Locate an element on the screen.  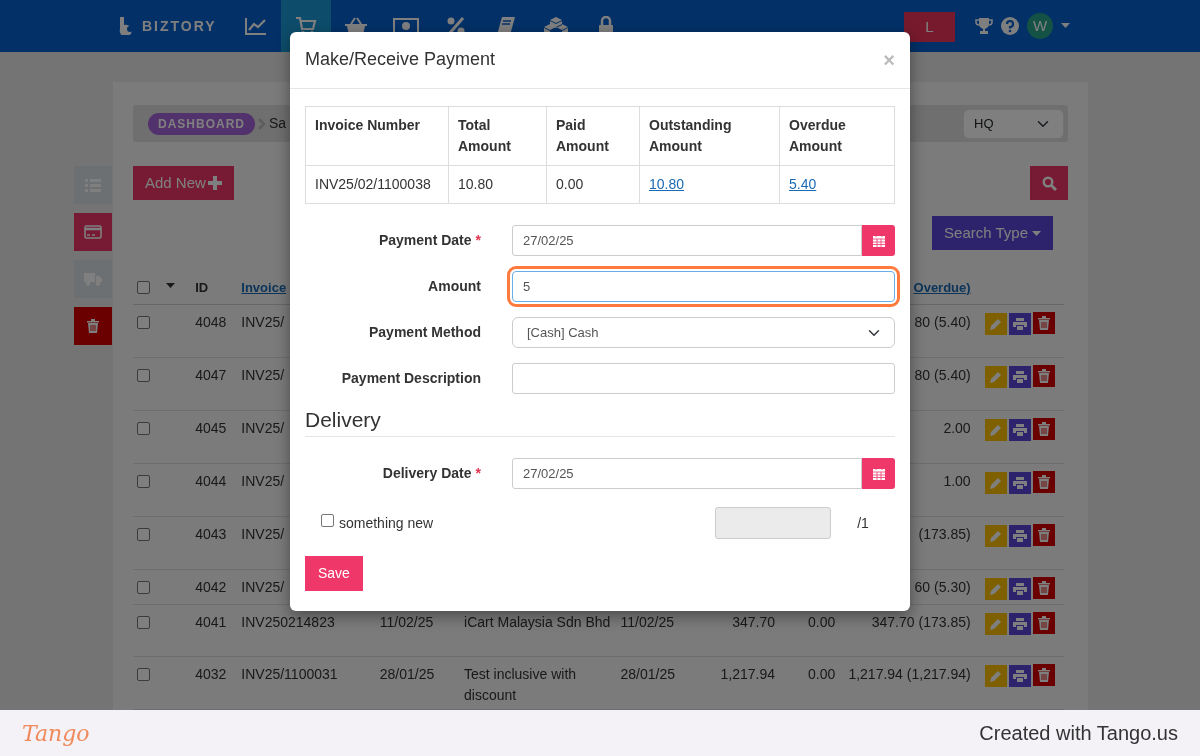
credit-card-icon is located at coordinates (93, 232).